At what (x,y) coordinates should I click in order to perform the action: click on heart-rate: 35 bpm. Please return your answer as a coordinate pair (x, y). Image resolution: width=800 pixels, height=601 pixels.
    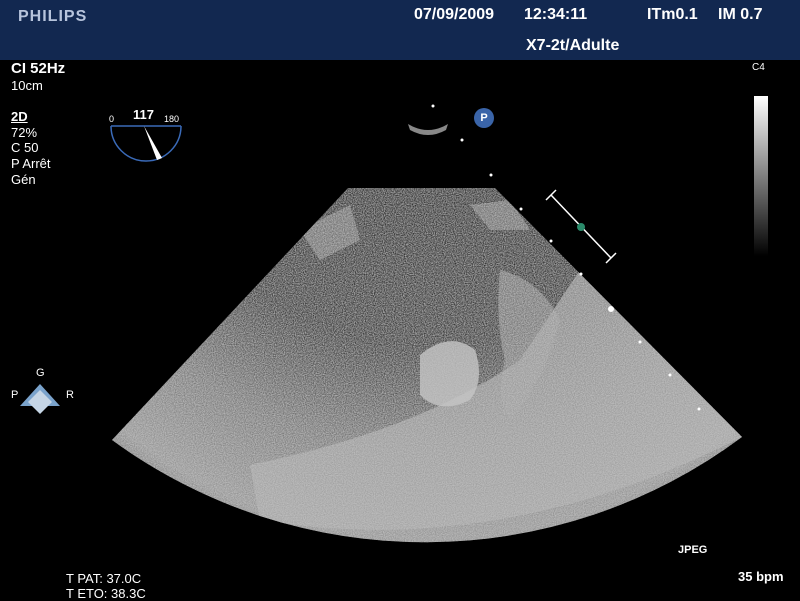
    Looking at the image, I should click on (761, 576).